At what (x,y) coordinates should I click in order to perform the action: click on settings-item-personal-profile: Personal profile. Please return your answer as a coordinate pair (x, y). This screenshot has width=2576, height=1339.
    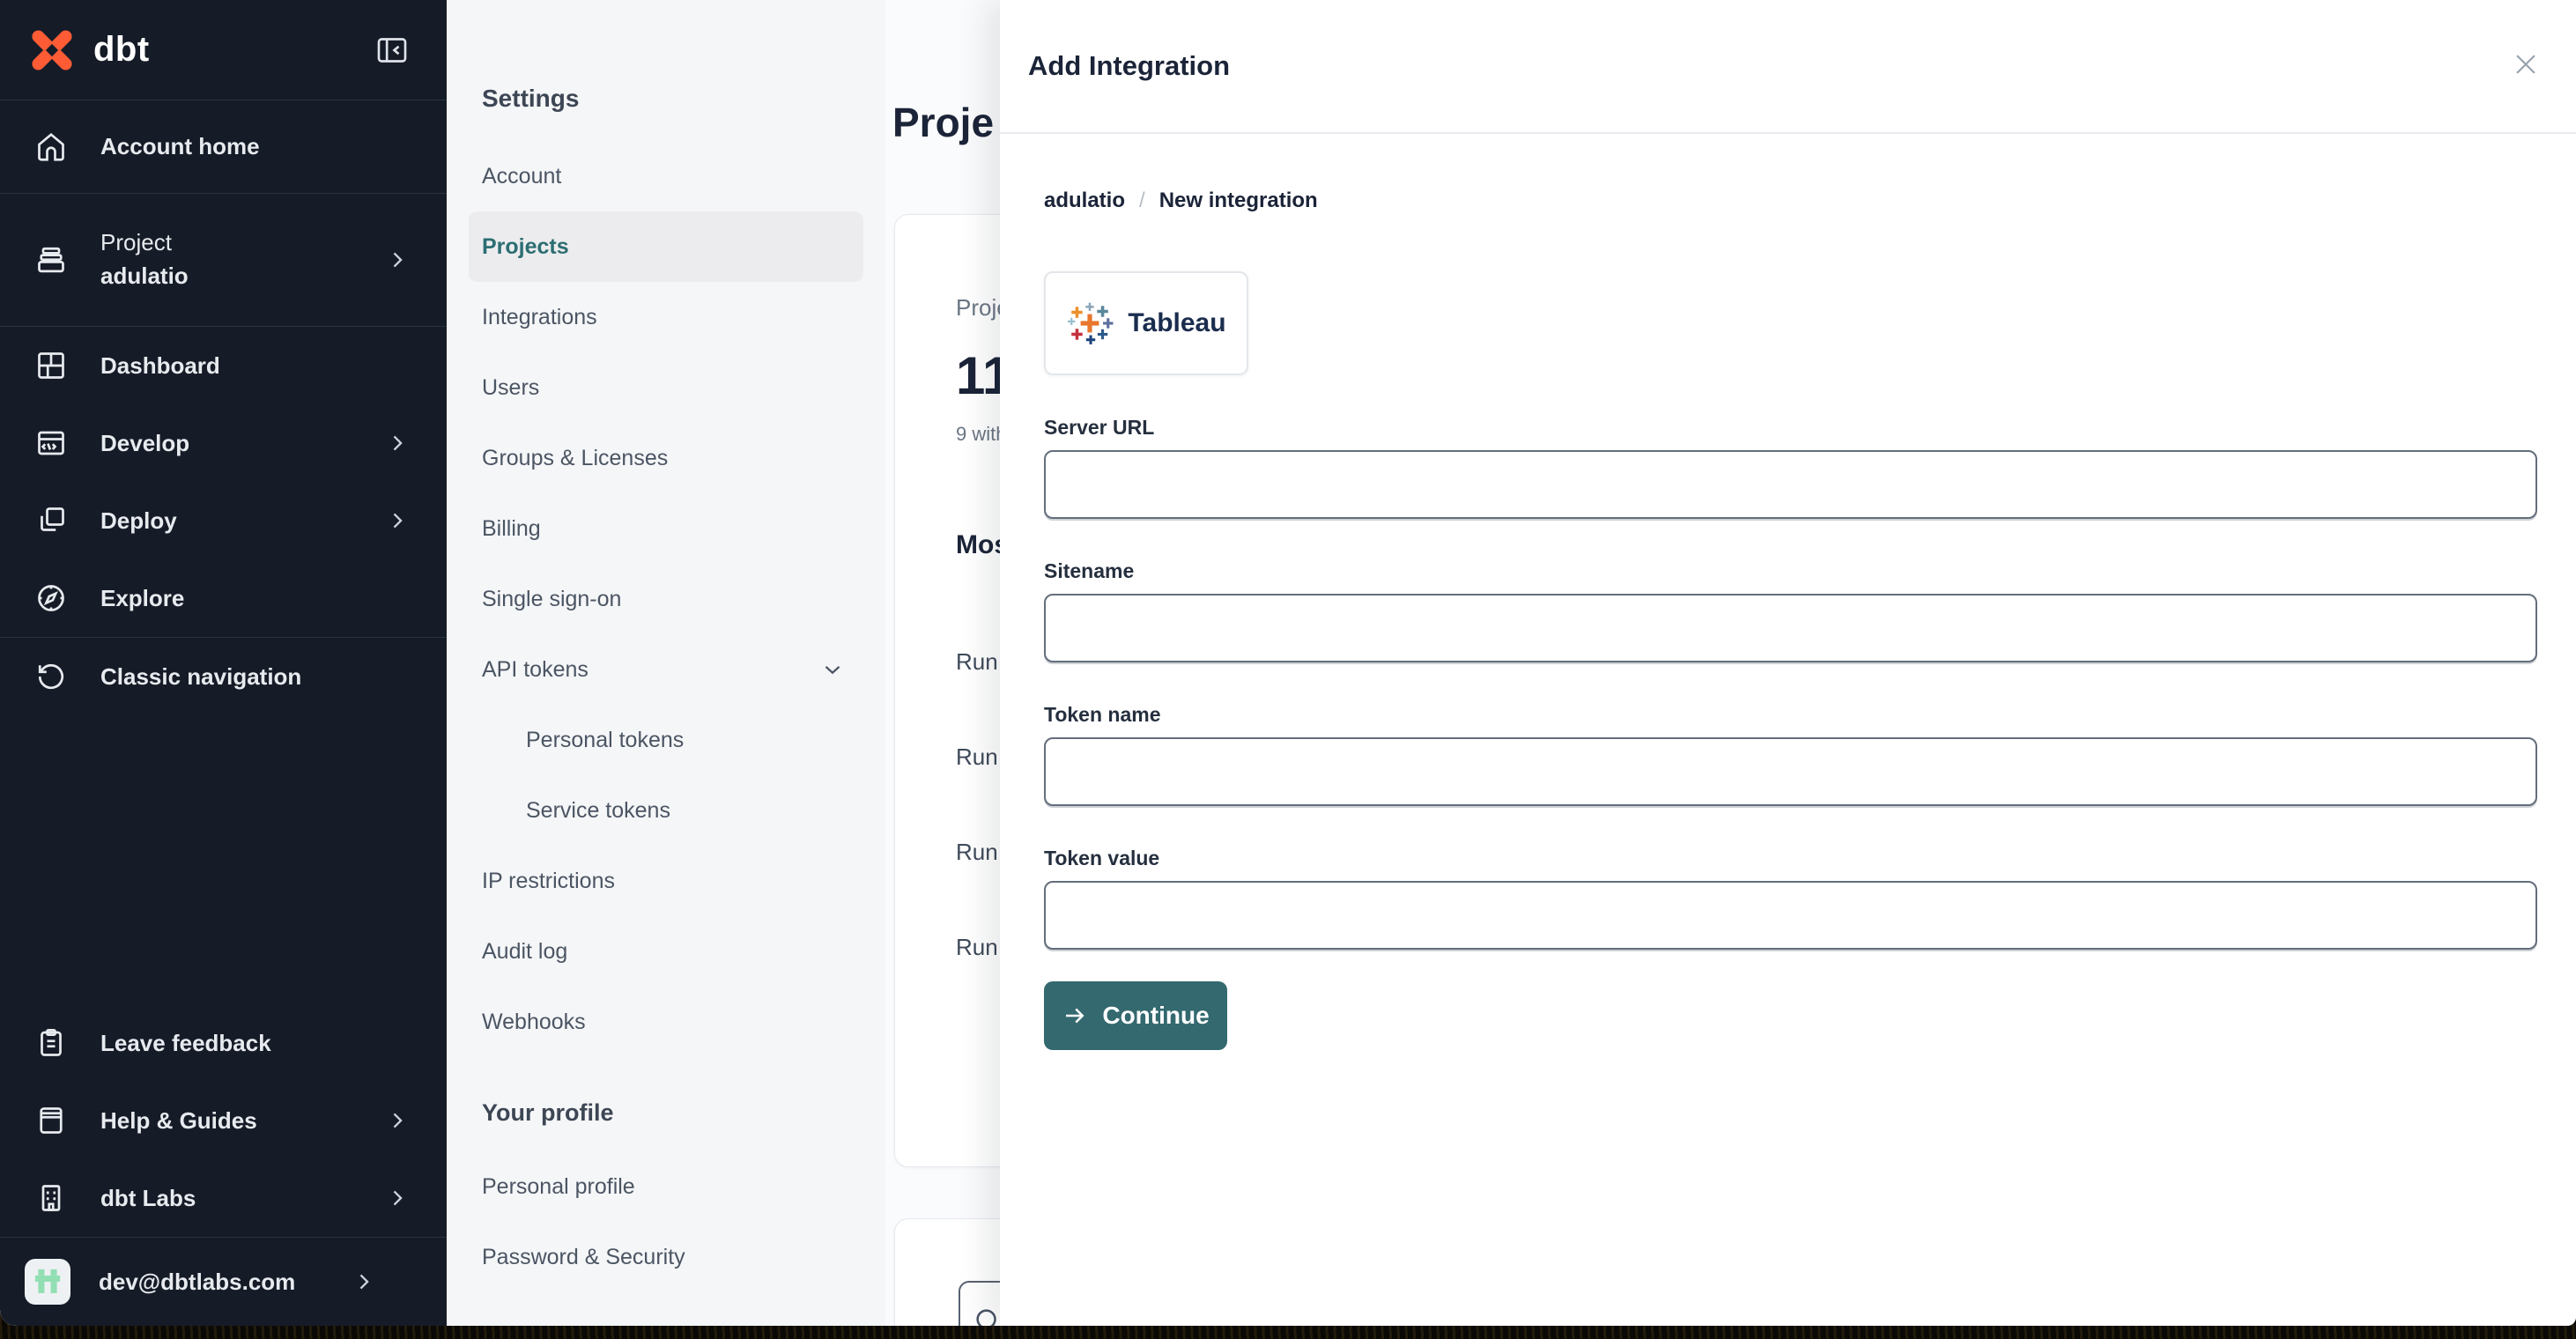
    Looking at the image, I should click on (666, 1186).